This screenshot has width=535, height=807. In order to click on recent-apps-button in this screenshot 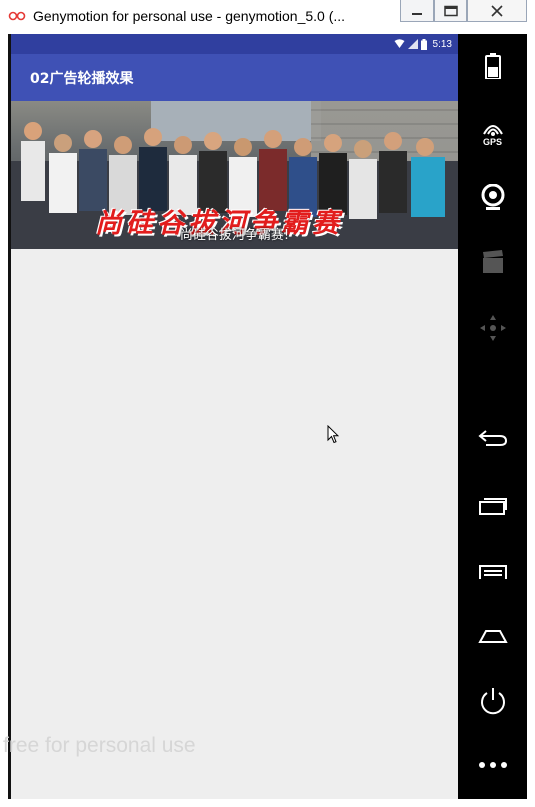, I will do `click(492, 506)`.